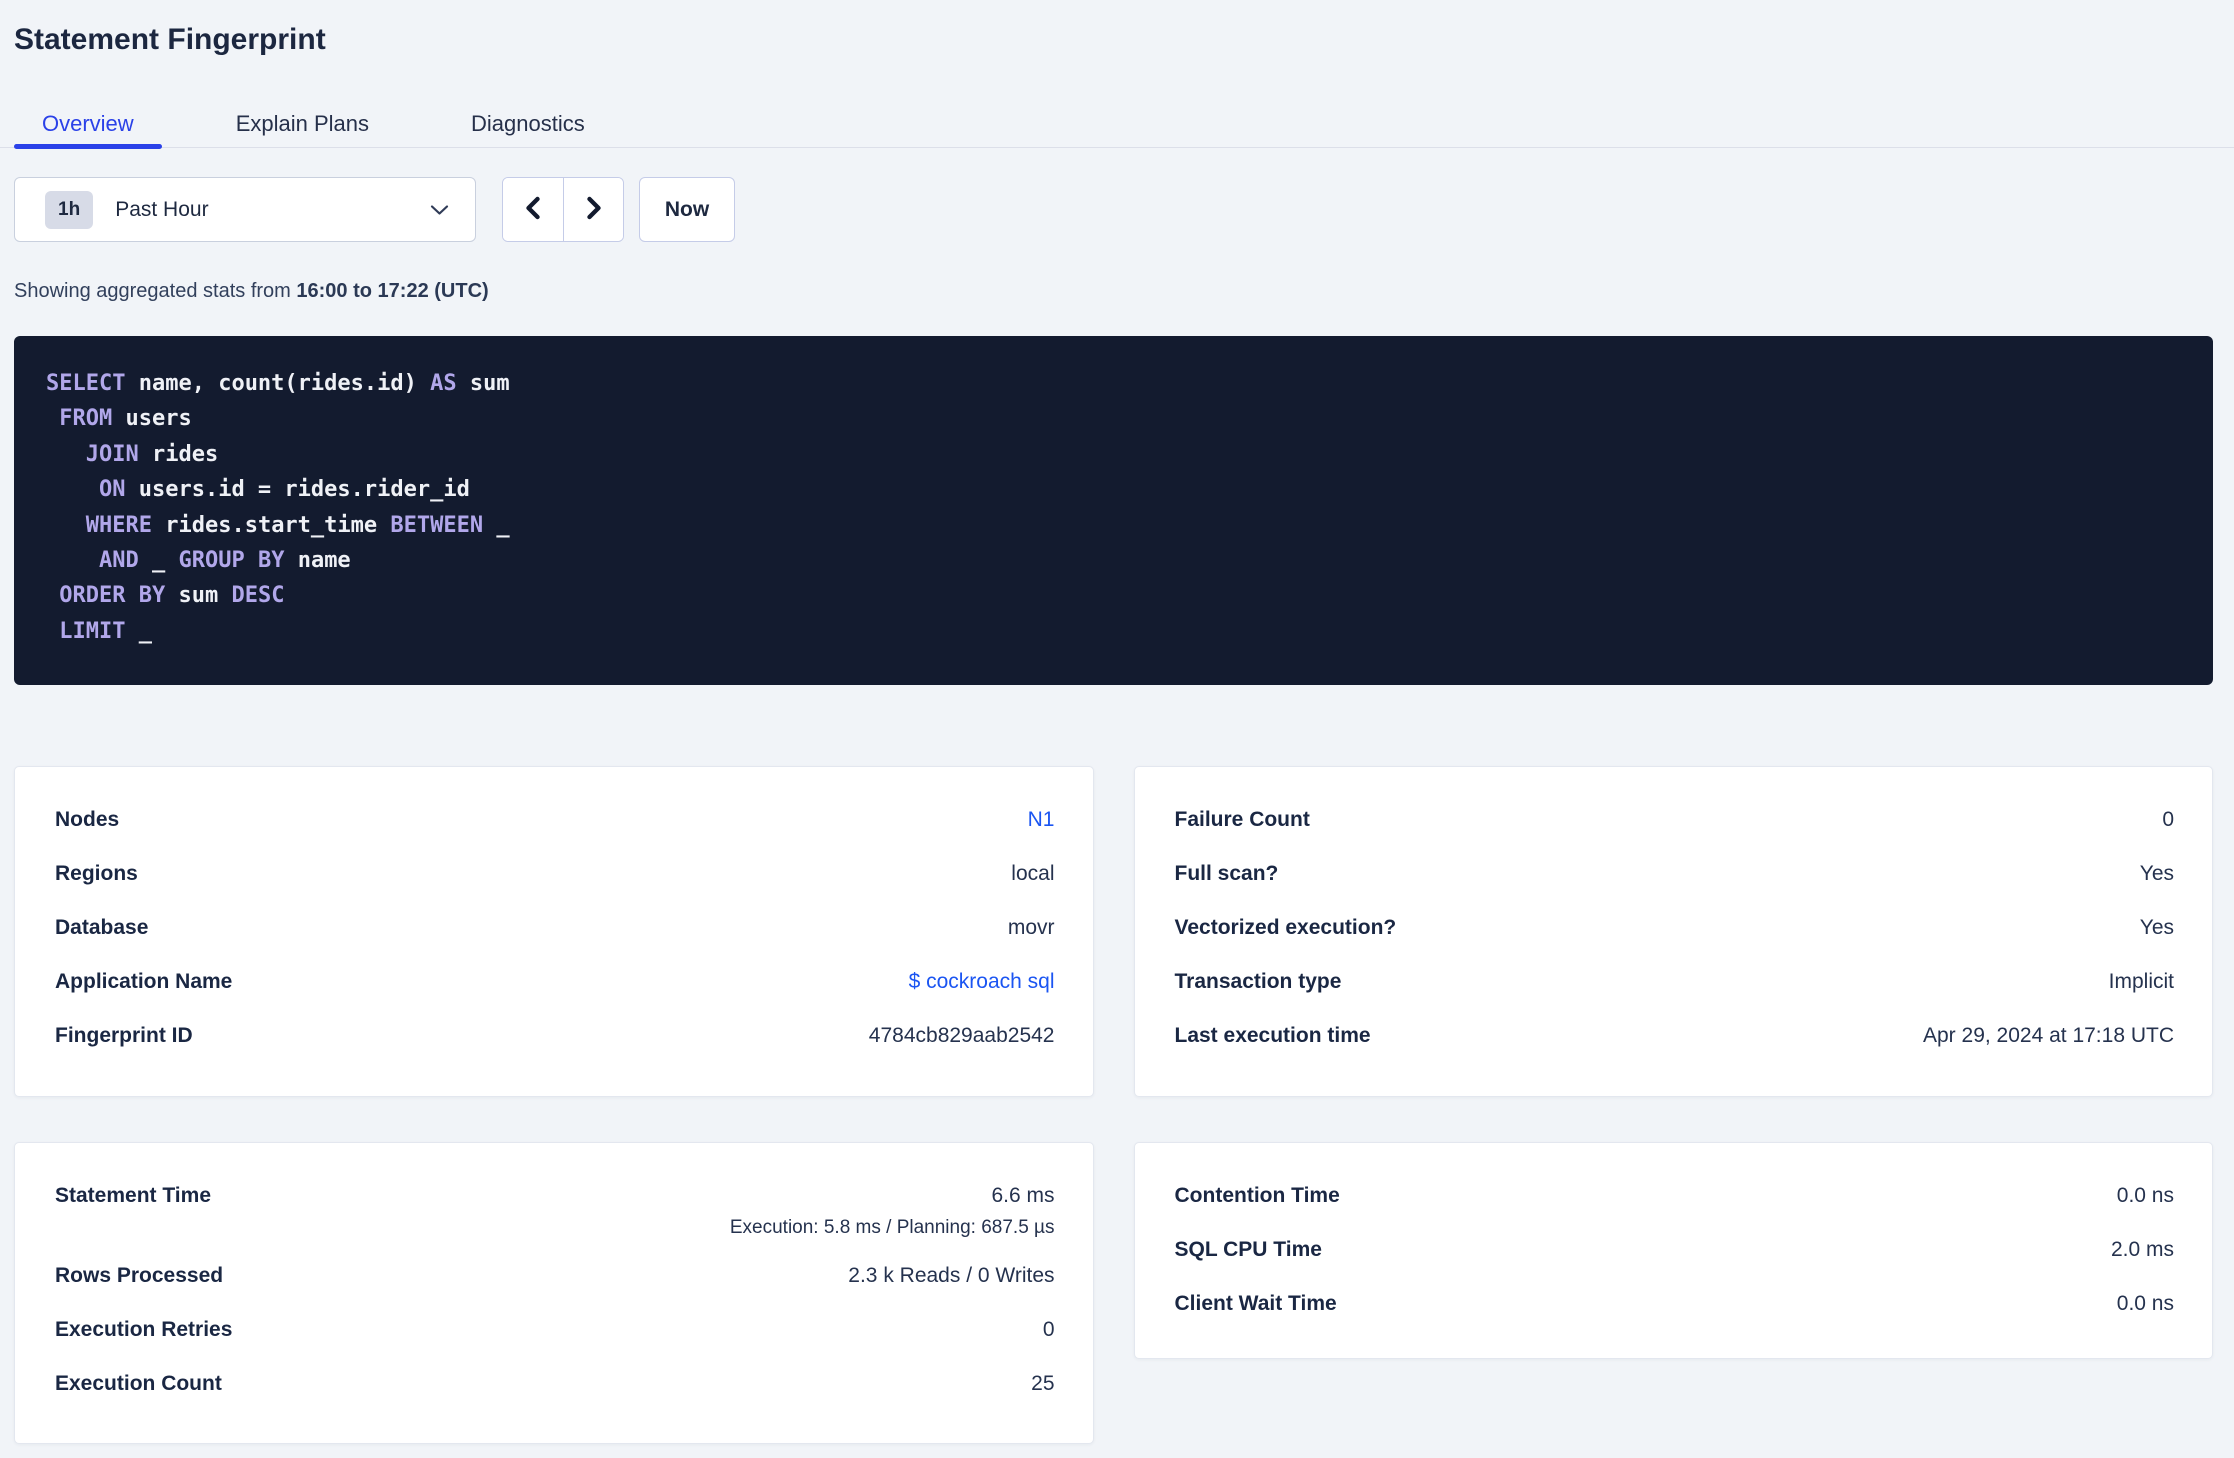 This screenshot has height=1458, width=2234. I want to click on sql-keyword: GROUP BY, so click(231, 561).